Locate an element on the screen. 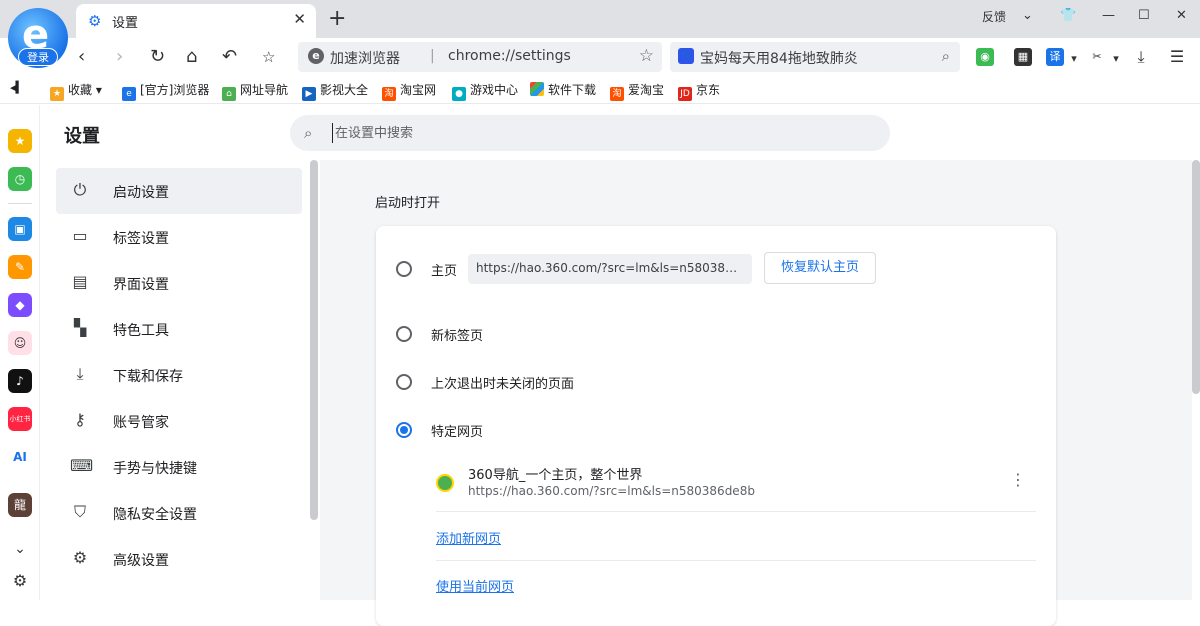 The height and width of the screenshot is (626, 1200). software-icon is located at coordinates (537, 89).